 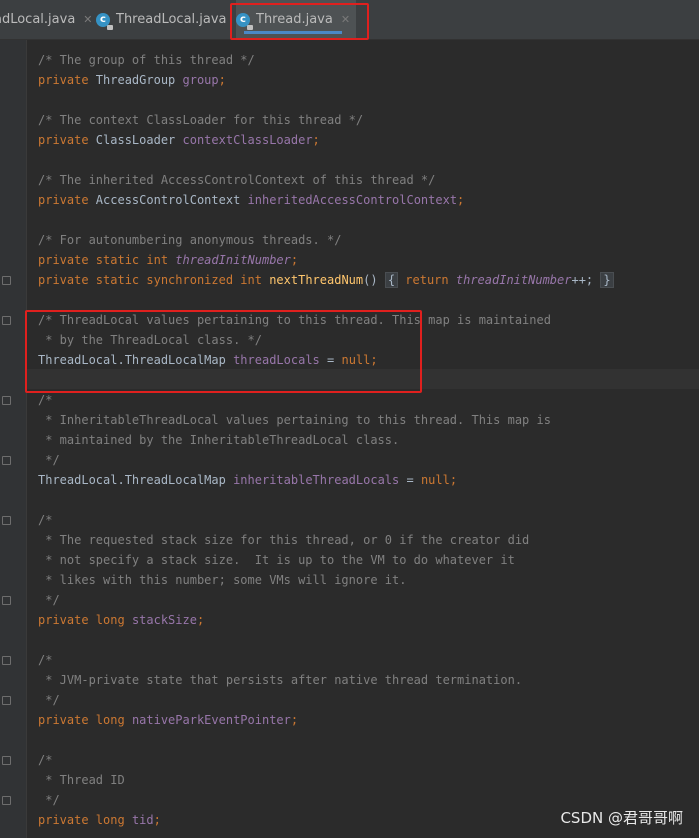 What do you see at coordinates (38, 19) in the screenshot?
I see `tab-label: adLocal.java` at bounding box center [38, 19].